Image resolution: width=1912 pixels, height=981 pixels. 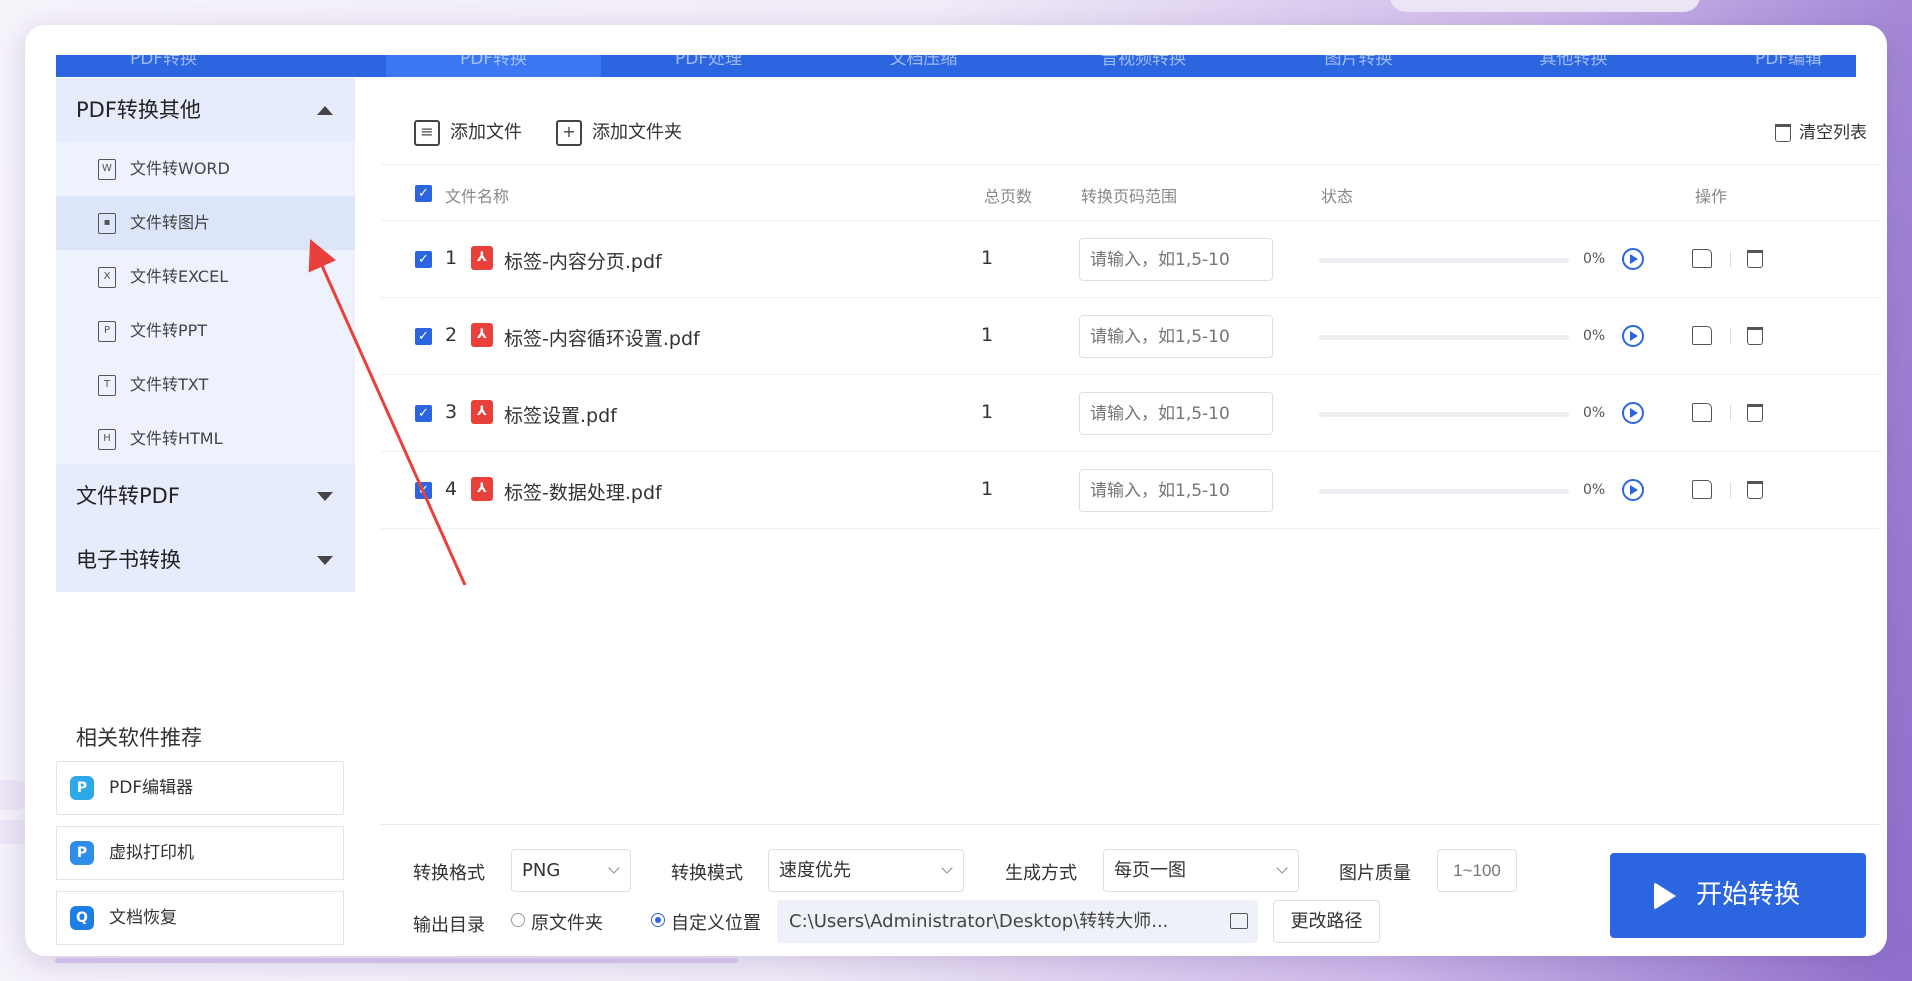 I want to click on add-file-button: ≡ 添加文件, so click(x=468, y=133).